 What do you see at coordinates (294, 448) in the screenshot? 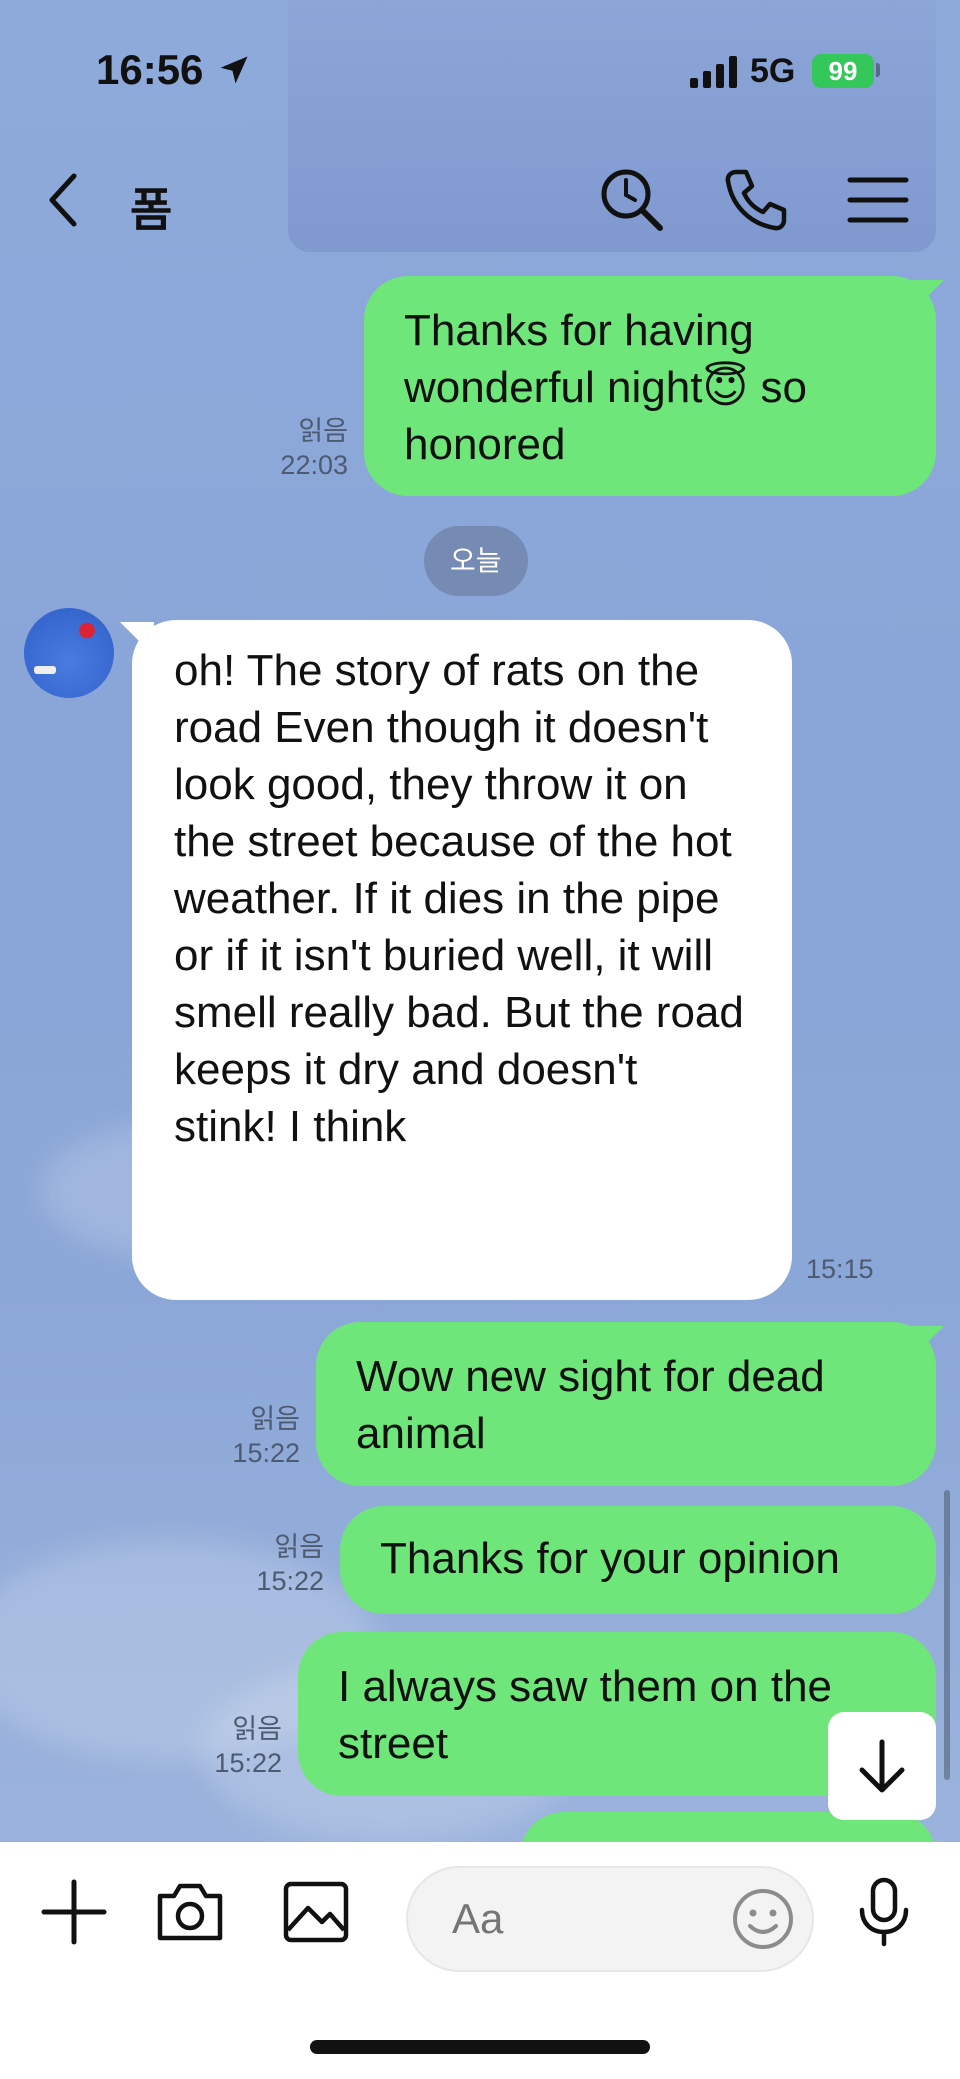
I see `message-meta: 읽음 22:03` at bounding box center [294, 448].